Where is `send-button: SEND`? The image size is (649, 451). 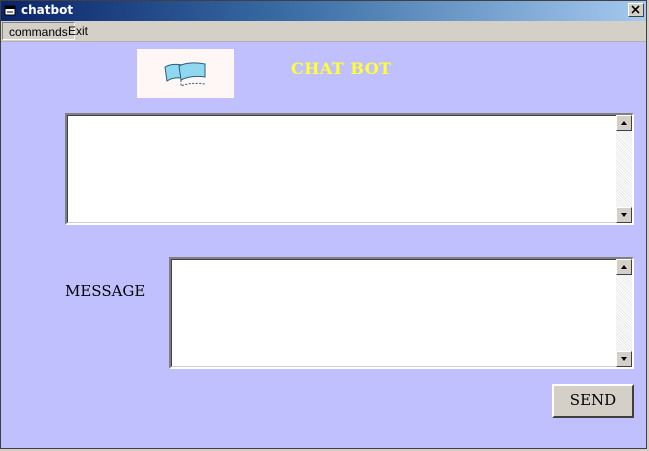
send-button: SEND is located at coordinates (593, 401).